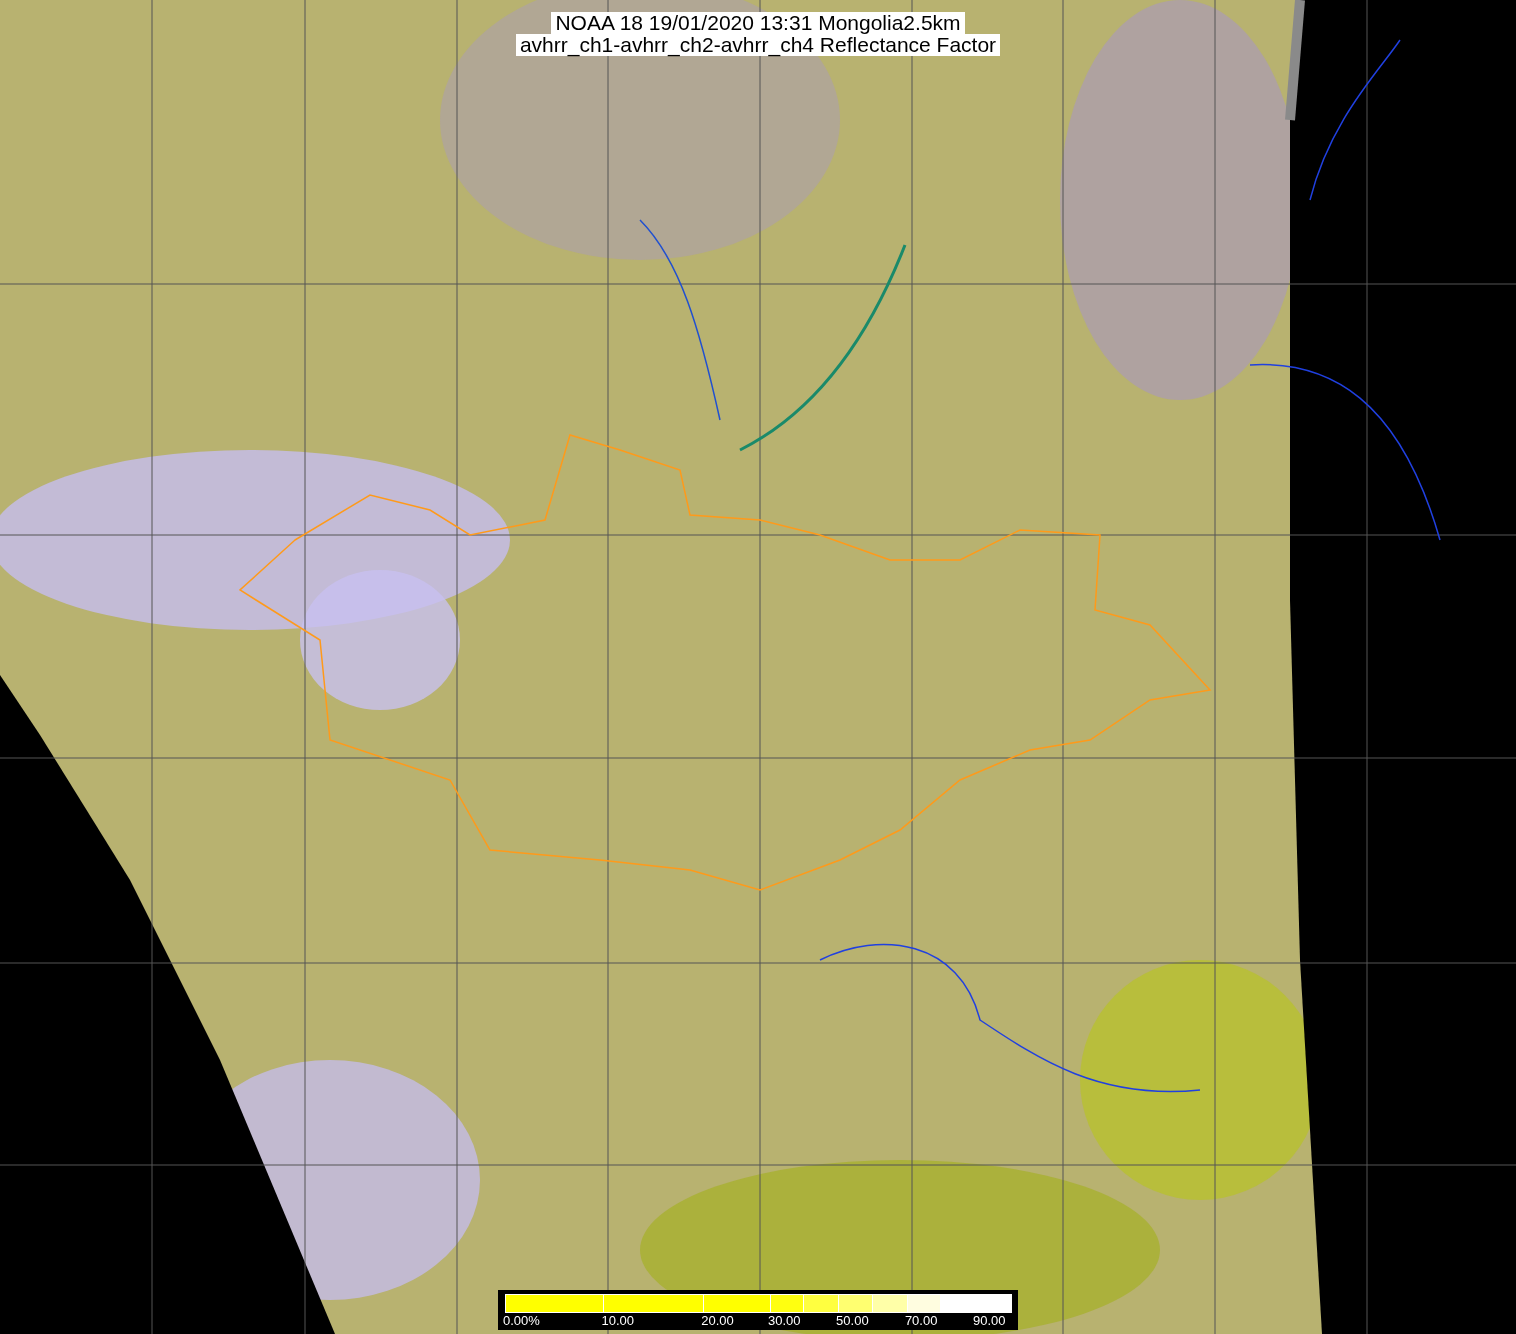 The width and height of the screenshot is (1516, 1334). I want to click on scale-label: 30.00, so click(784, 1320).